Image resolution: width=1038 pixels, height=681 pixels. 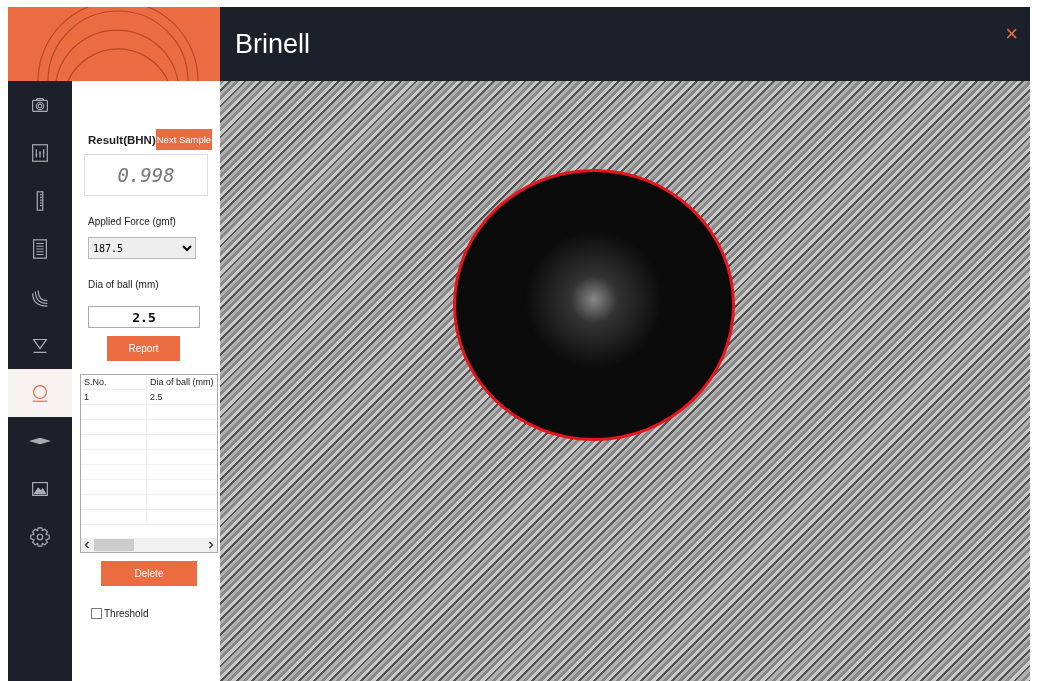 What do you see at coordinates (114, 382) in the screenshot?
I see `column-header: S.No.` at bounding box center [114, 382].